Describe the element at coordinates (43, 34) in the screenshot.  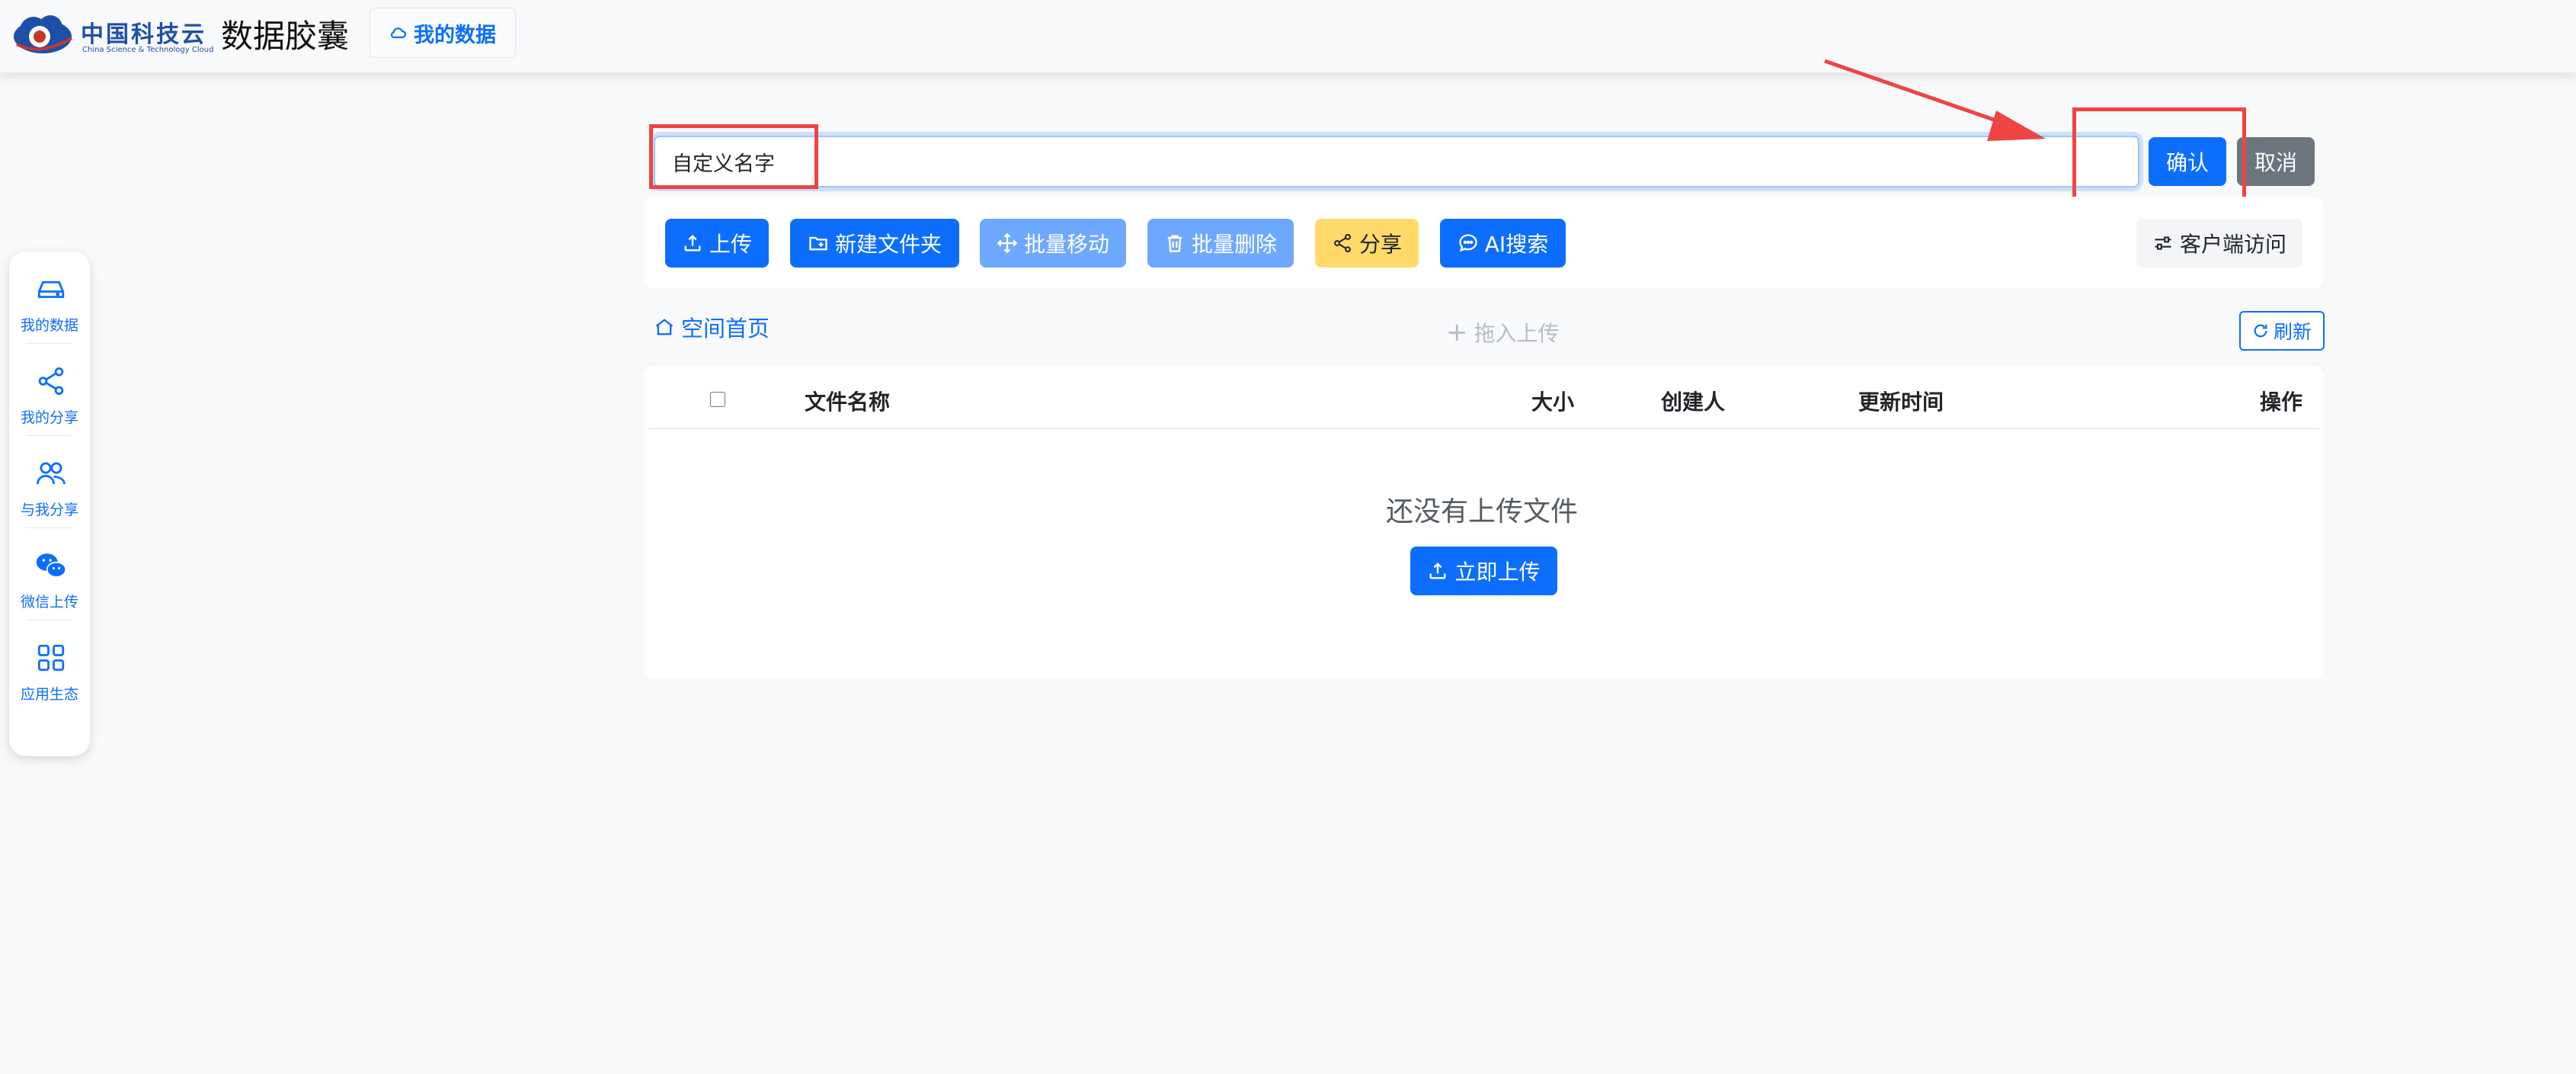
I see `cloud-logo-icon` at that location.